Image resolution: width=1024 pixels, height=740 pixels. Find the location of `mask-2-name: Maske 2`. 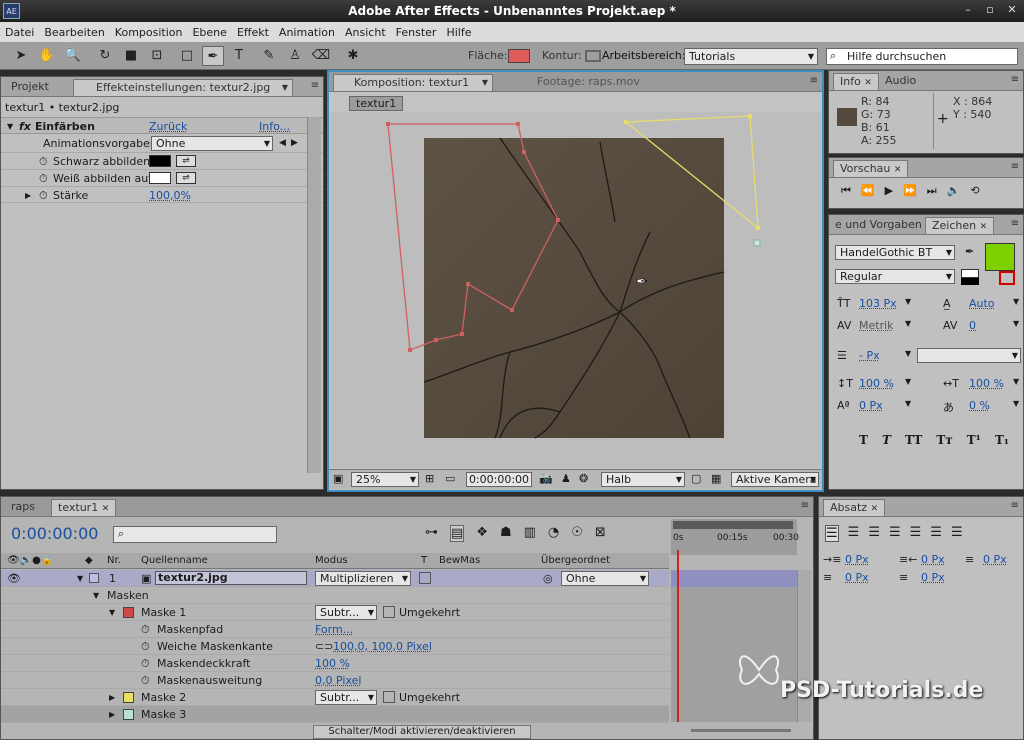

mask-2-name: Maske 2 is located at coordinates (163, 697).